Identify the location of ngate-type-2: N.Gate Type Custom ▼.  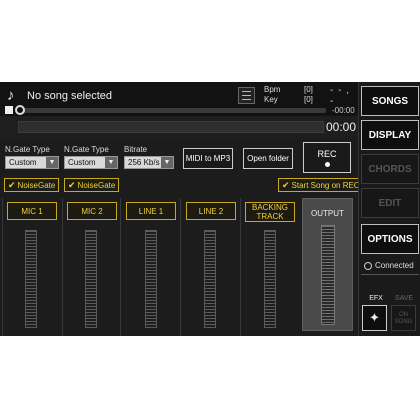
(91, 157).